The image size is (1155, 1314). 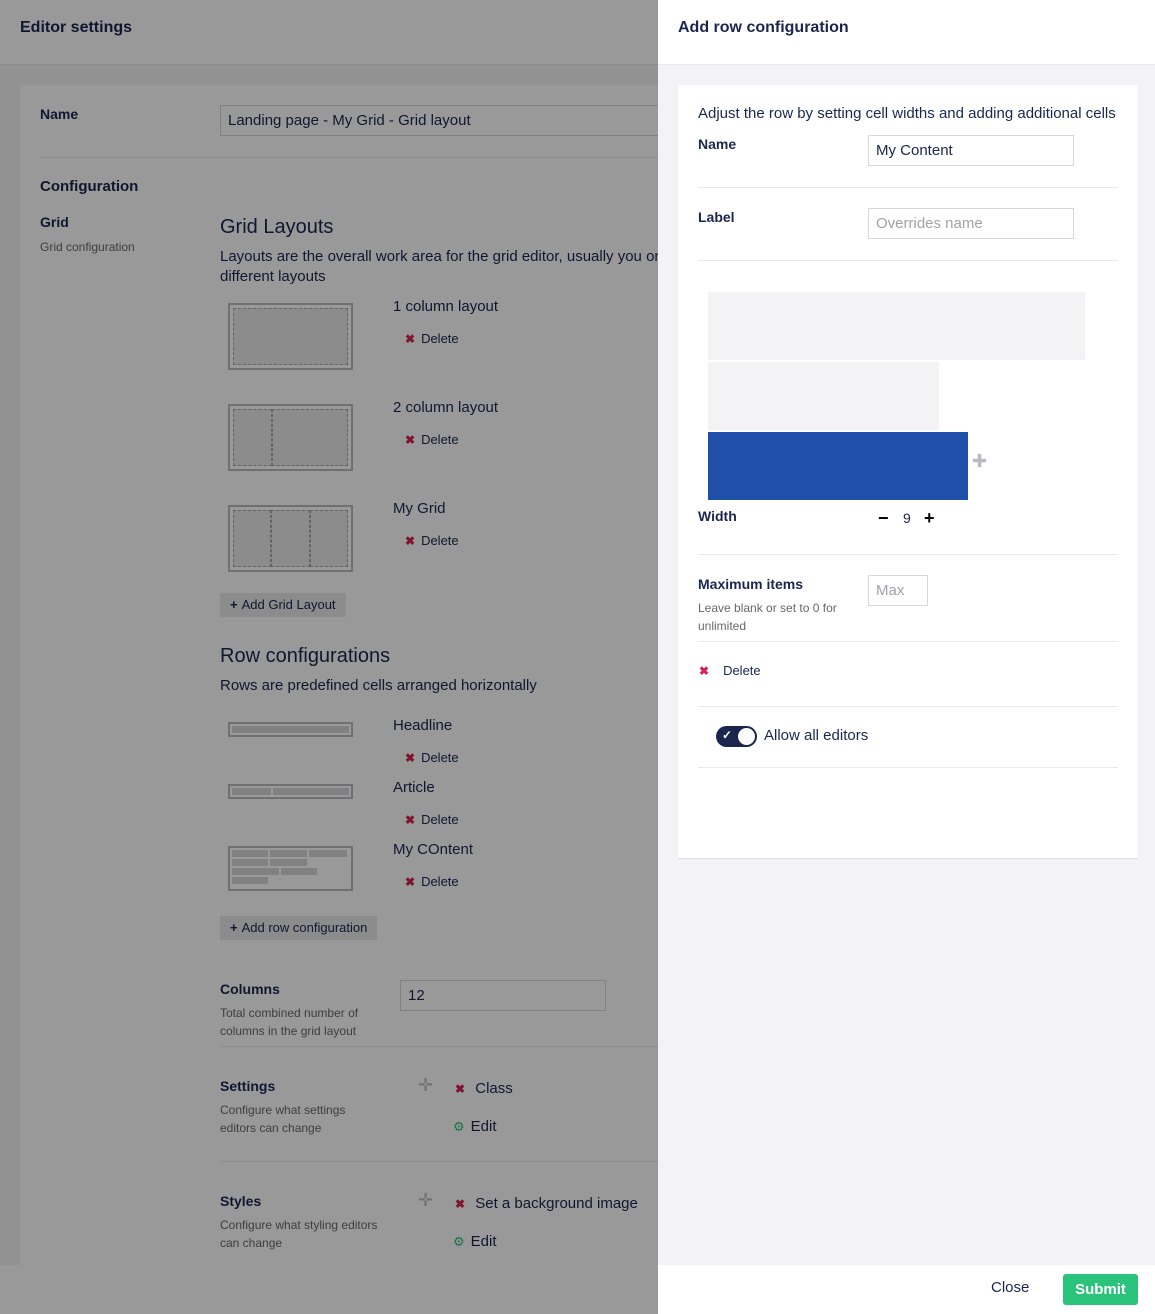 I want to click on max-items-input: Max, so click(x=898, y=590).